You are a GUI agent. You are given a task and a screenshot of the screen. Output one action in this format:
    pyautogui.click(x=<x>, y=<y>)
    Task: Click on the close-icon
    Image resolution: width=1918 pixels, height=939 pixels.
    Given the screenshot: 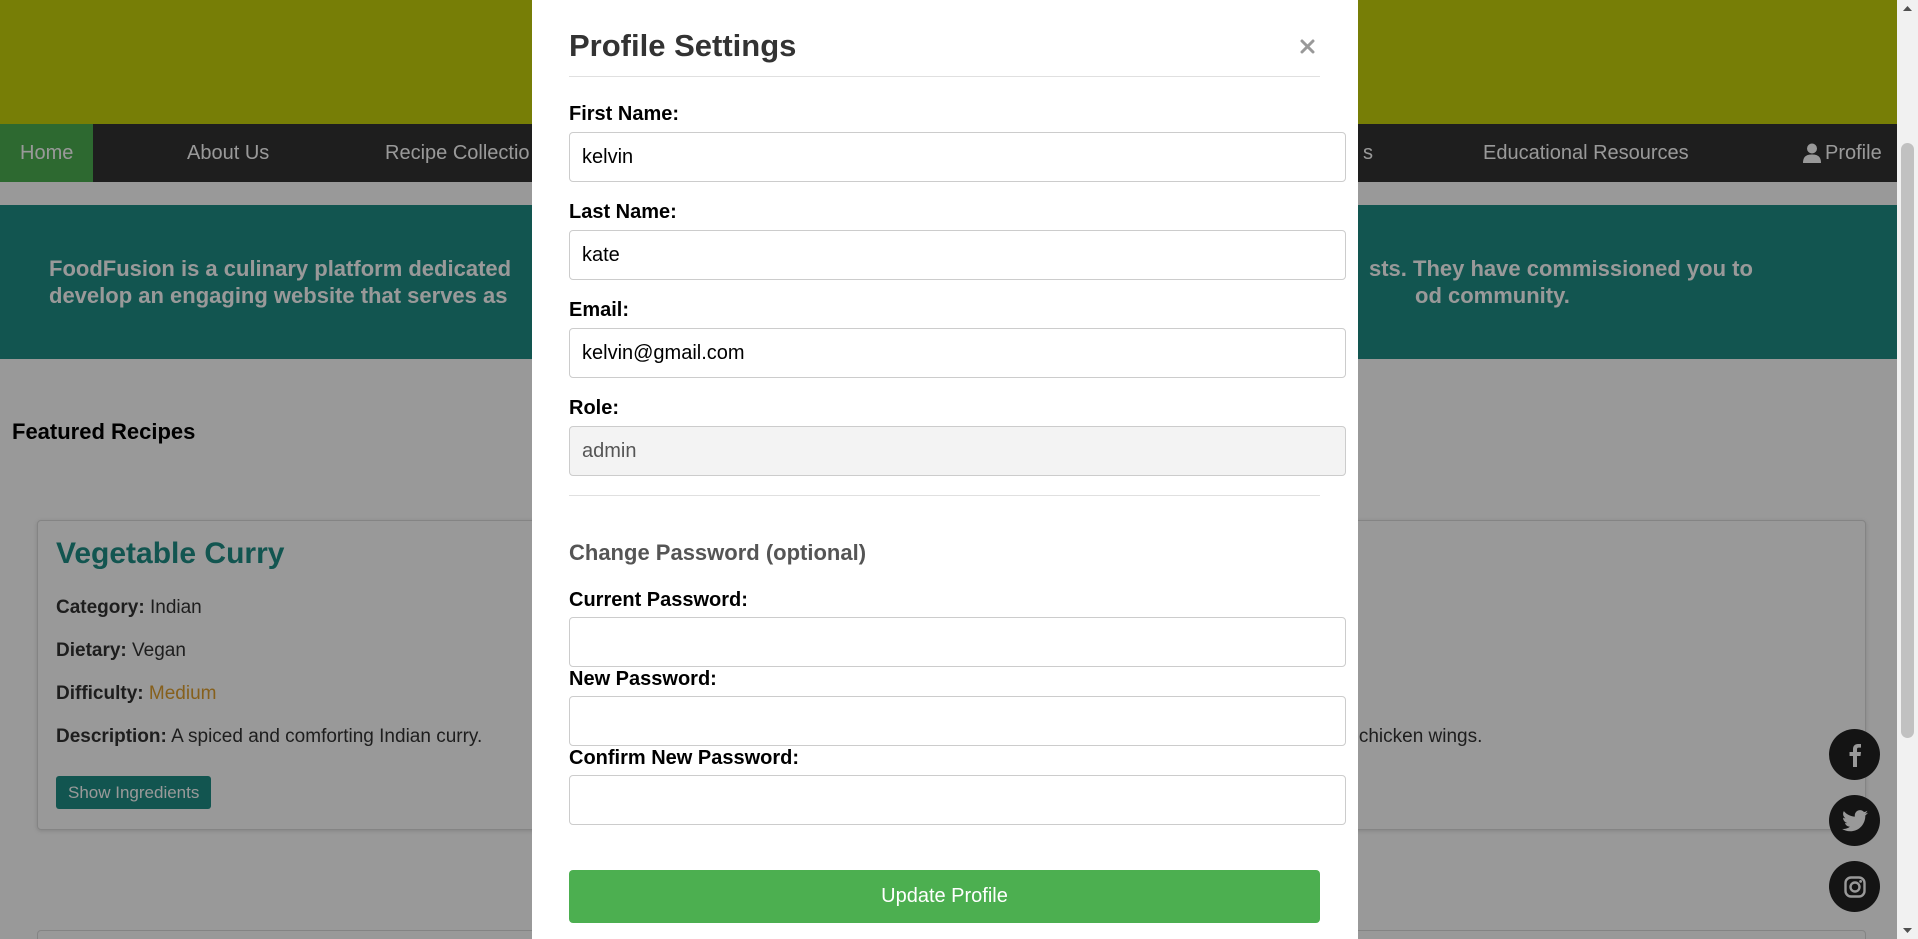 What is the action you would take?
    pyautogui.click(x=1307, y=46)
    